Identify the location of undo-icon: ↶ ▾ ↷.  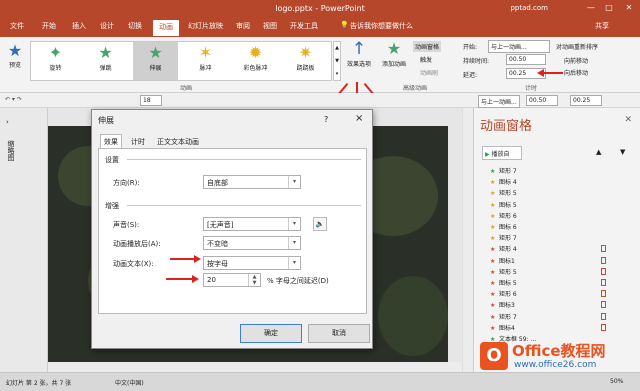
(13, 99).